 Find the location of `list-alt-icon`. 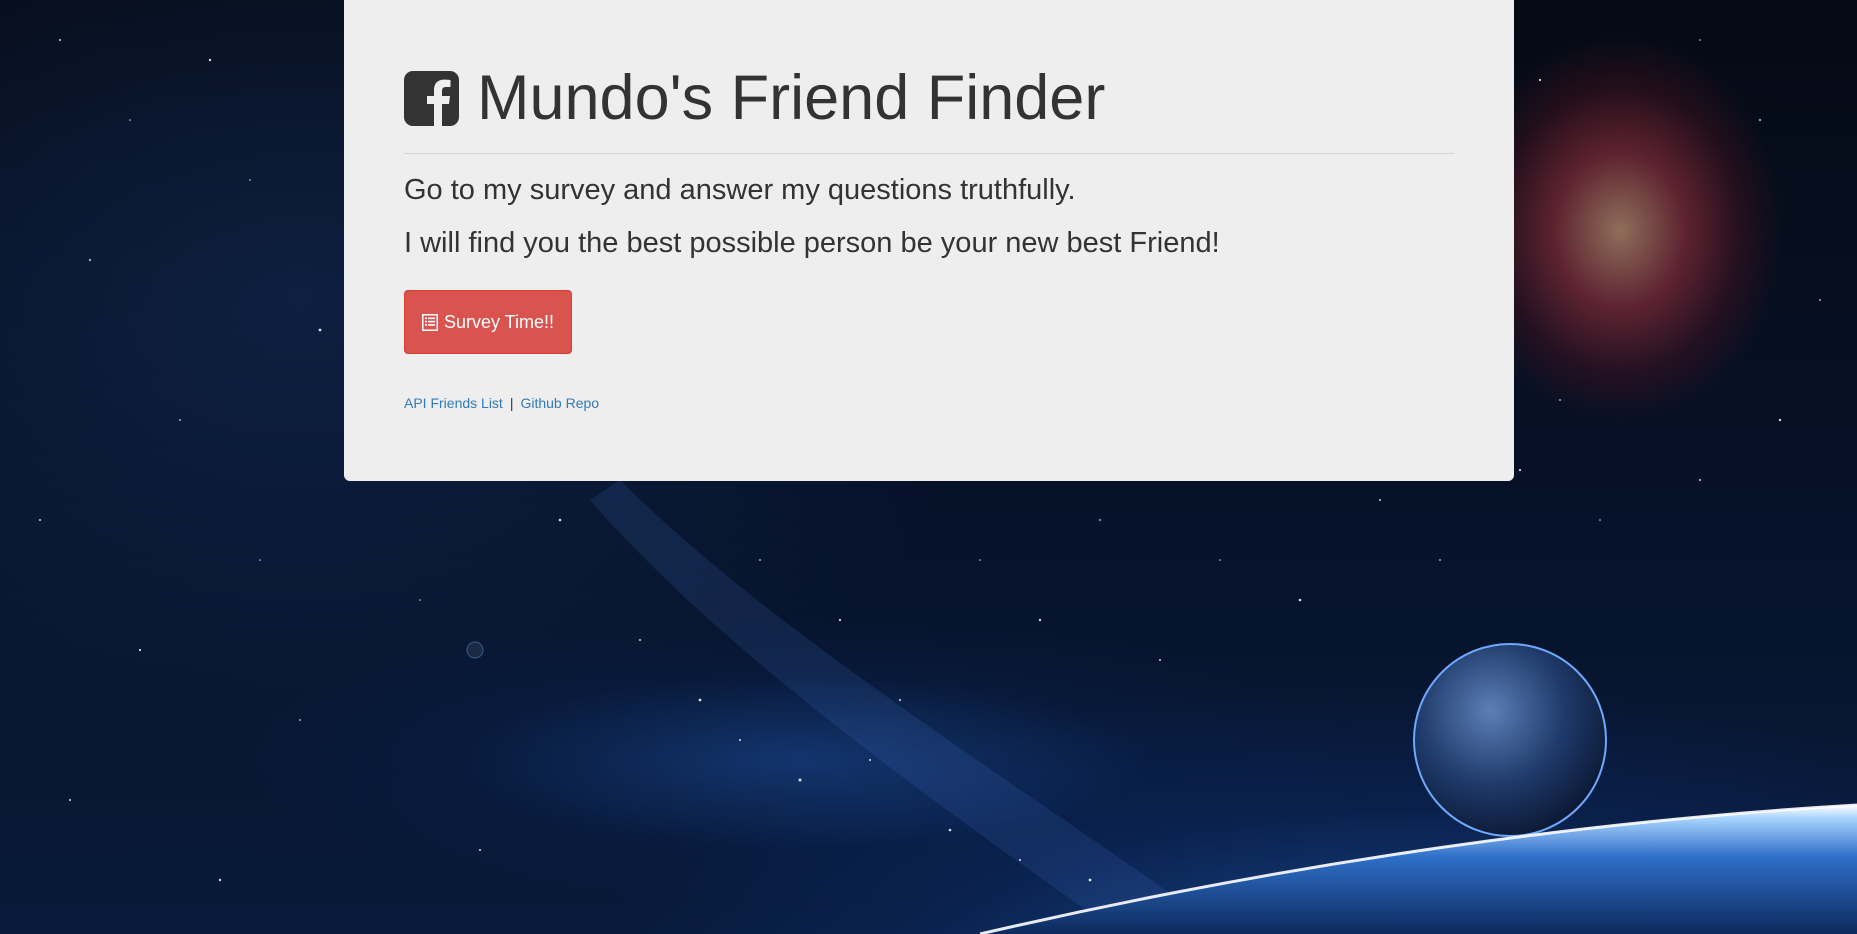

list-alt-icon is located at coordinates (429, 322).